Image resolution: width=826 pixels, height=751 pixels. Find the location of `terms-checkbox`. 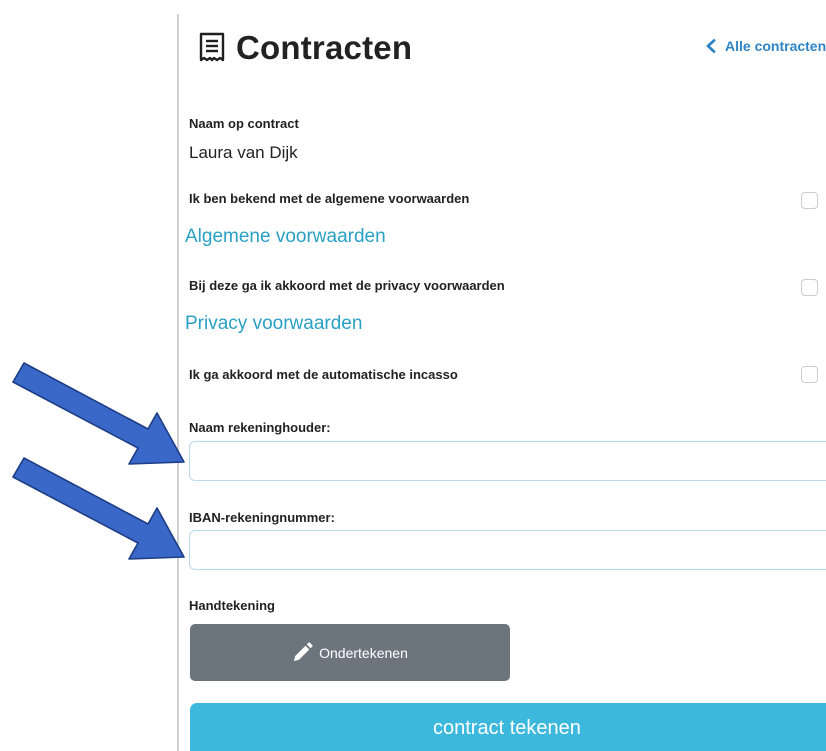

terms-checkbox is located at coordinates (809, 200).